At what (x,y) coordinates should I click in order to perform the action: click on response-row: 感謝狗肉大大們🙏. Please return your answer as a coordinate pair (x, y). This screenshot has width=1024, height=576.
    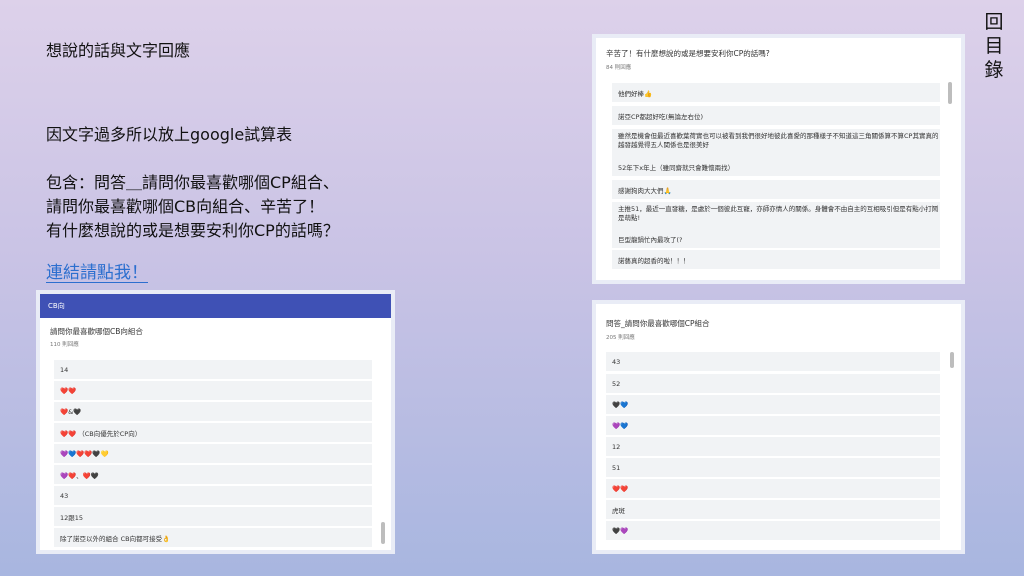
    Looking at the image, I should click on (776, 189).